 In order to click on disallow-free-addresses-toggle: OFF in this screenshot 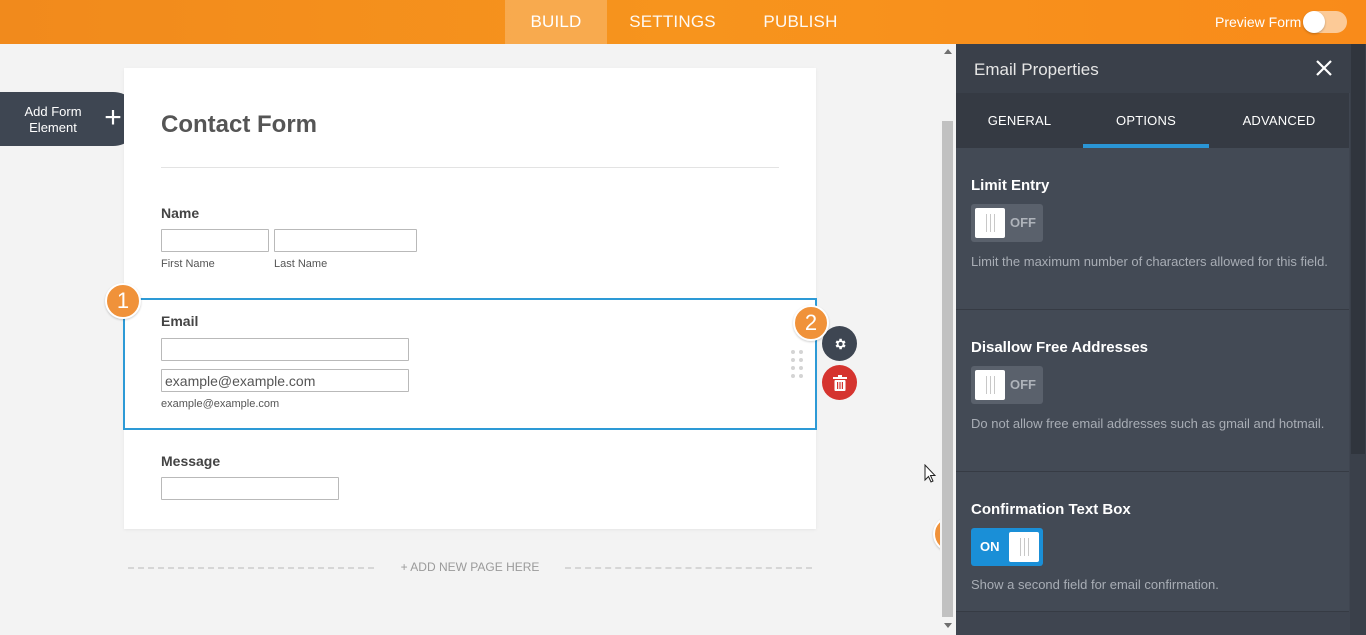, I will do `click(1007, 385)`.